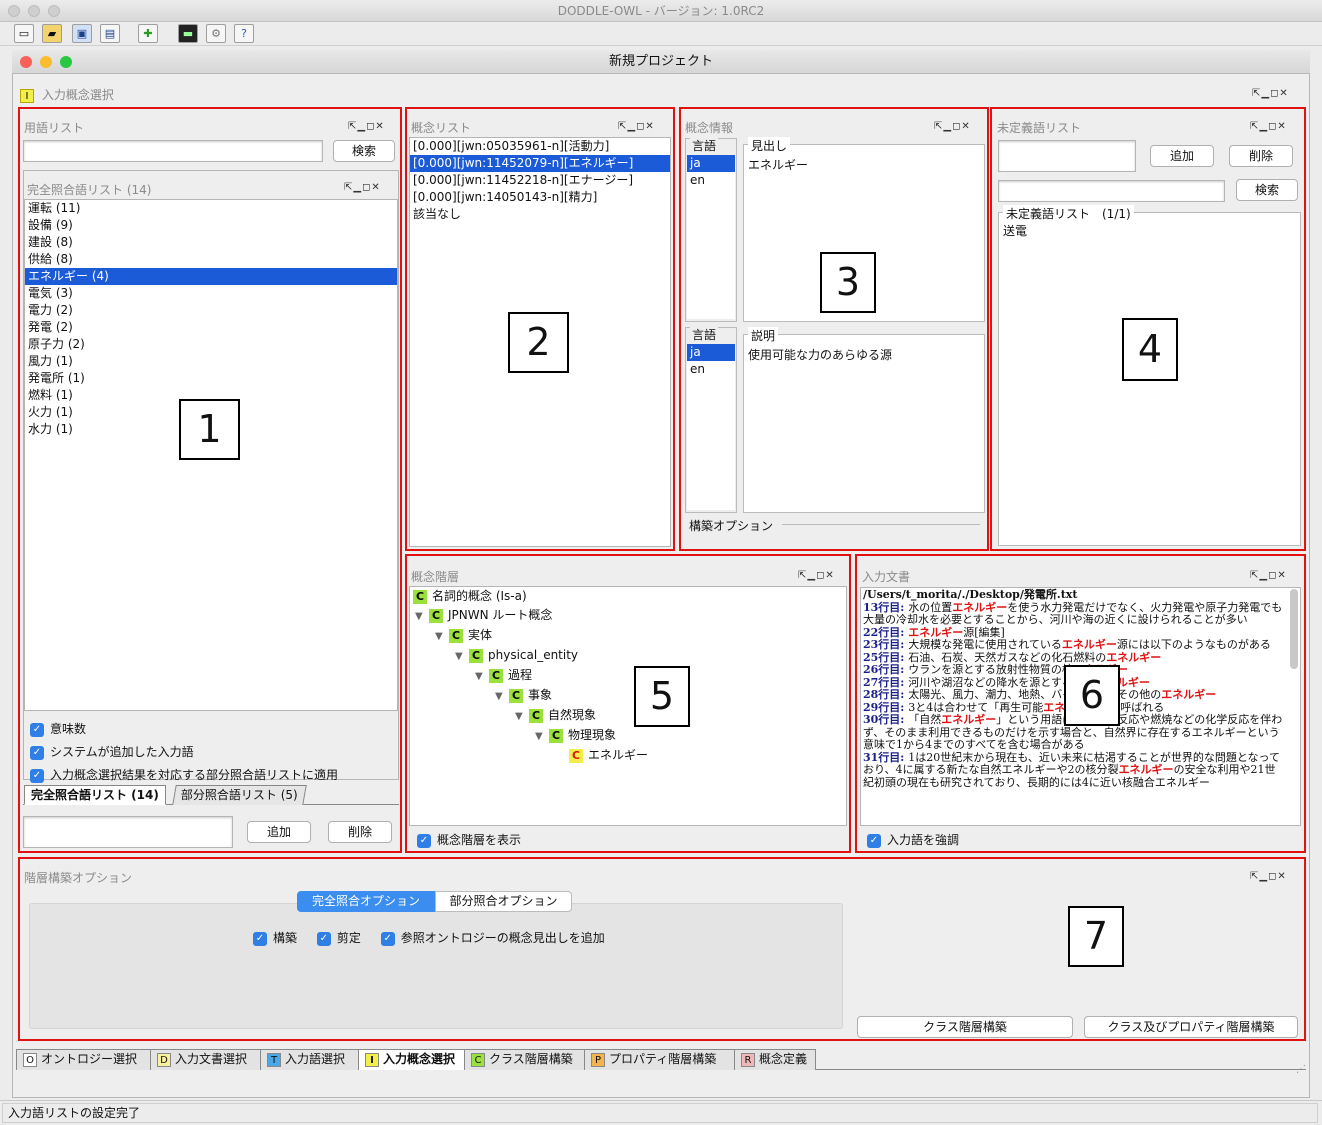  What do you see at coordinates (660, 1059) in the screenshot?
I see `perspective-tab: P プロパティ階層構築` at bounding box center [660, 1059].